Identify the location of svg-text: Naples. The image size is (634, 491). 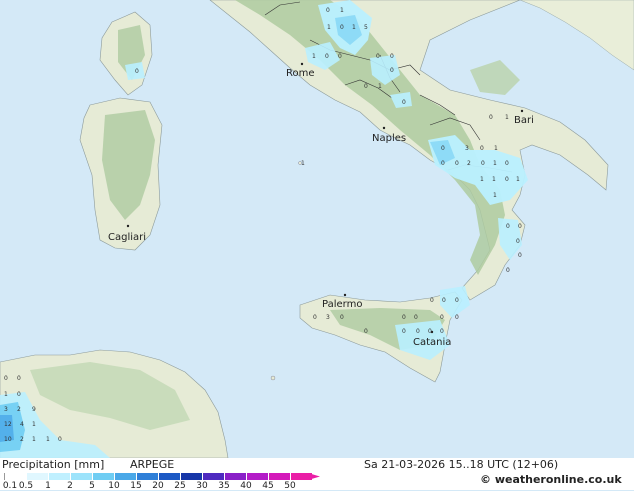
(389, 138).